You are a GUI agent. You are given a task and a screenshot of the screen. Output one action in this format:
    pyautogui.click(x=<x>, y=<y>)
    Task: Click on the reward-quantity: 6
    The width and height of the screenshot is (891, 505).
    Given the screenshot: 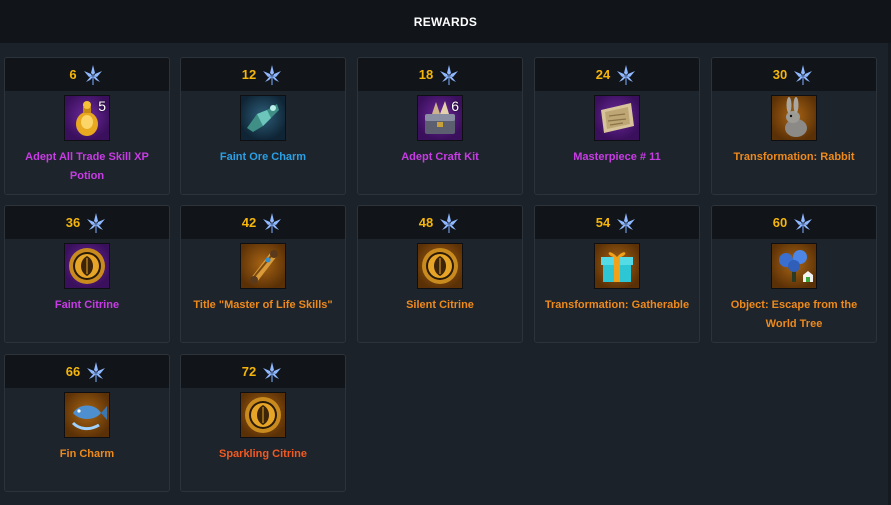 What is the action you would take?
    pyautogui.click(x=455, y=106)
    